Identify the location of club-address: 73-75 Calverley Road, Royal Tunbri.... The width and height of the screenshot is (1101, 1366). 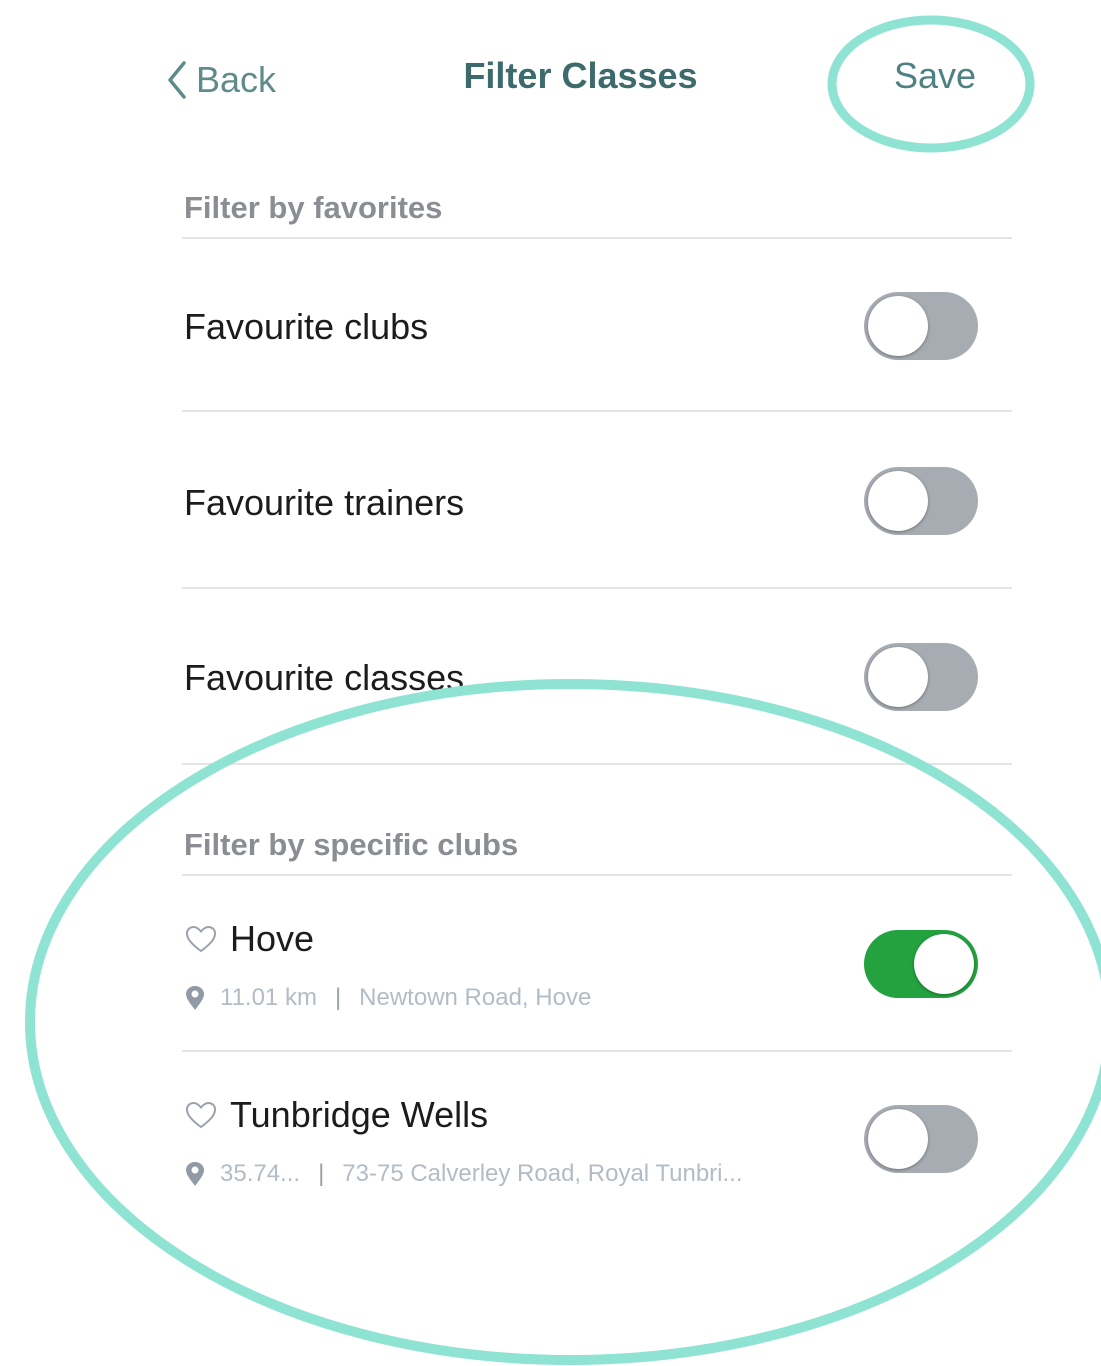
(542, 1173).